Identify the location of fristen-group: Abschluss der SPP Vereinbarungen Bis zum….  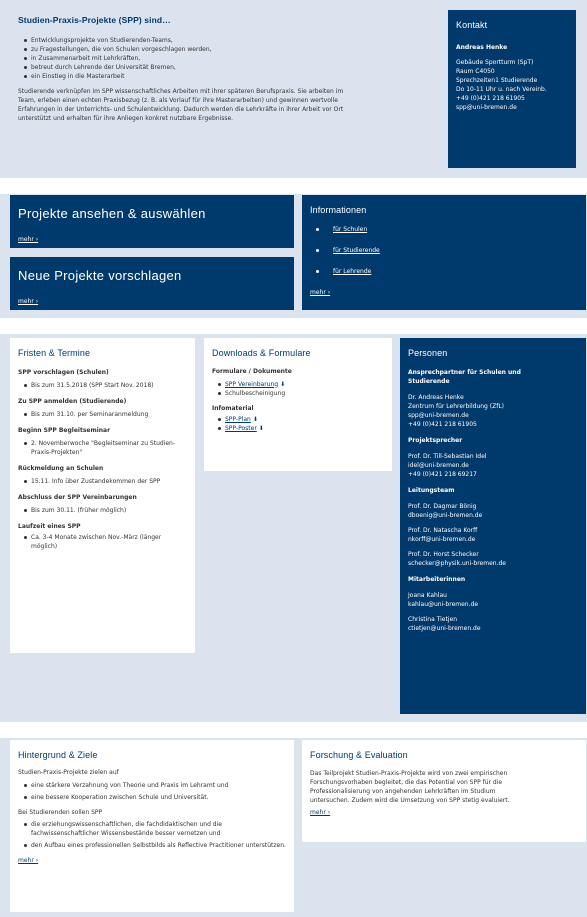
(102, 504).